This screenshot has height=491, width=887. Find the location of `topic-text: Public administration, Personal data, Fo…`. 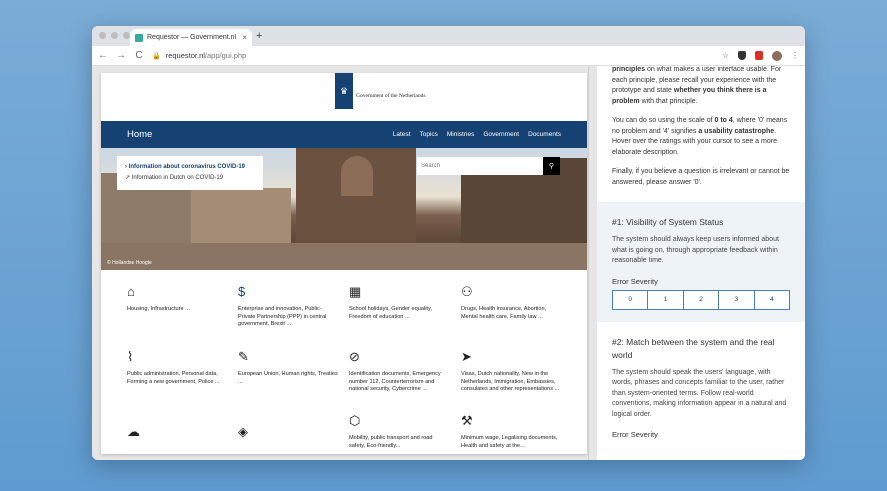

topic-text: Public administration, Personal data, Fo… is located at coordinates (173, 378).